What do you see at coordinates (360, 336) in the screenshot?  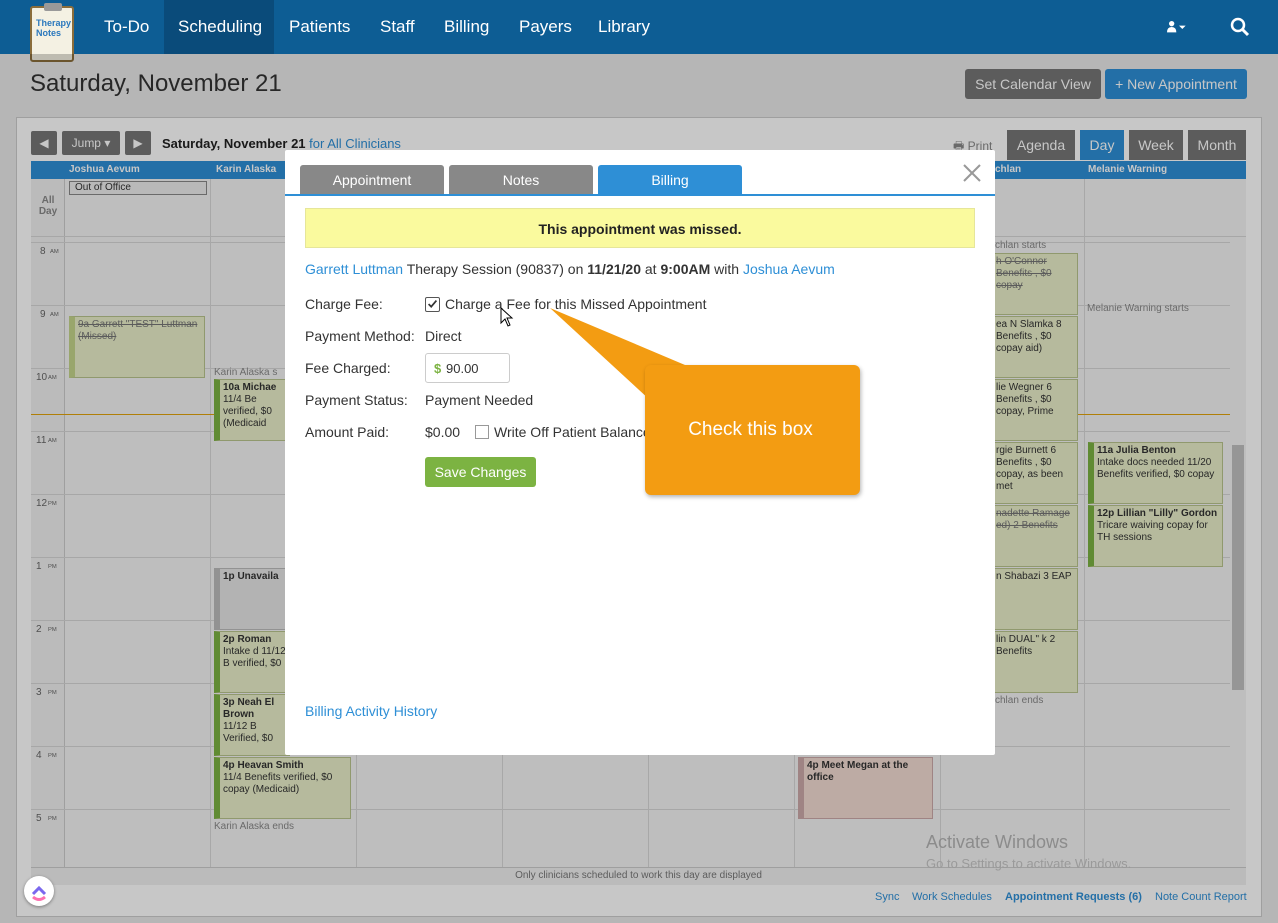 I see `payment-method-label: Payment Method:` at bounding box center [360, 336].